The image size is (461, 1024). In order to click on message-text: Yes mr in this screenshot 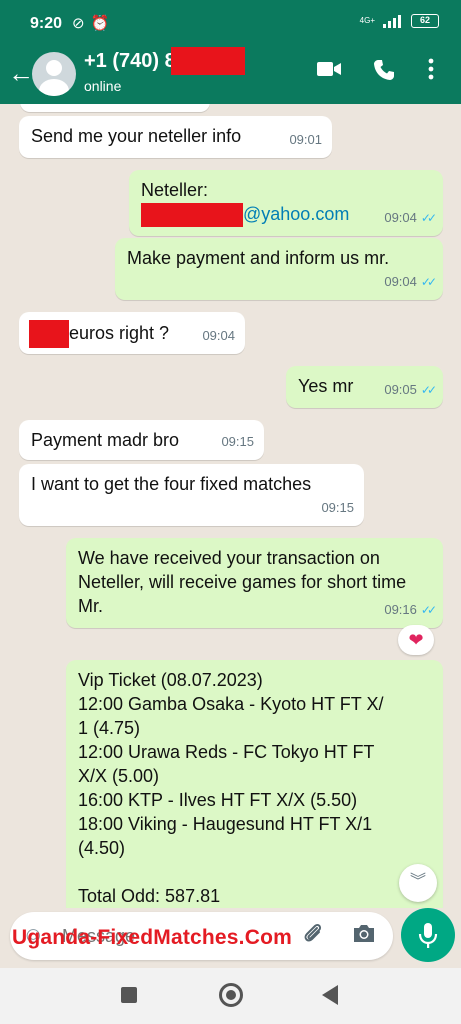, I will do `click(326, 386)`.